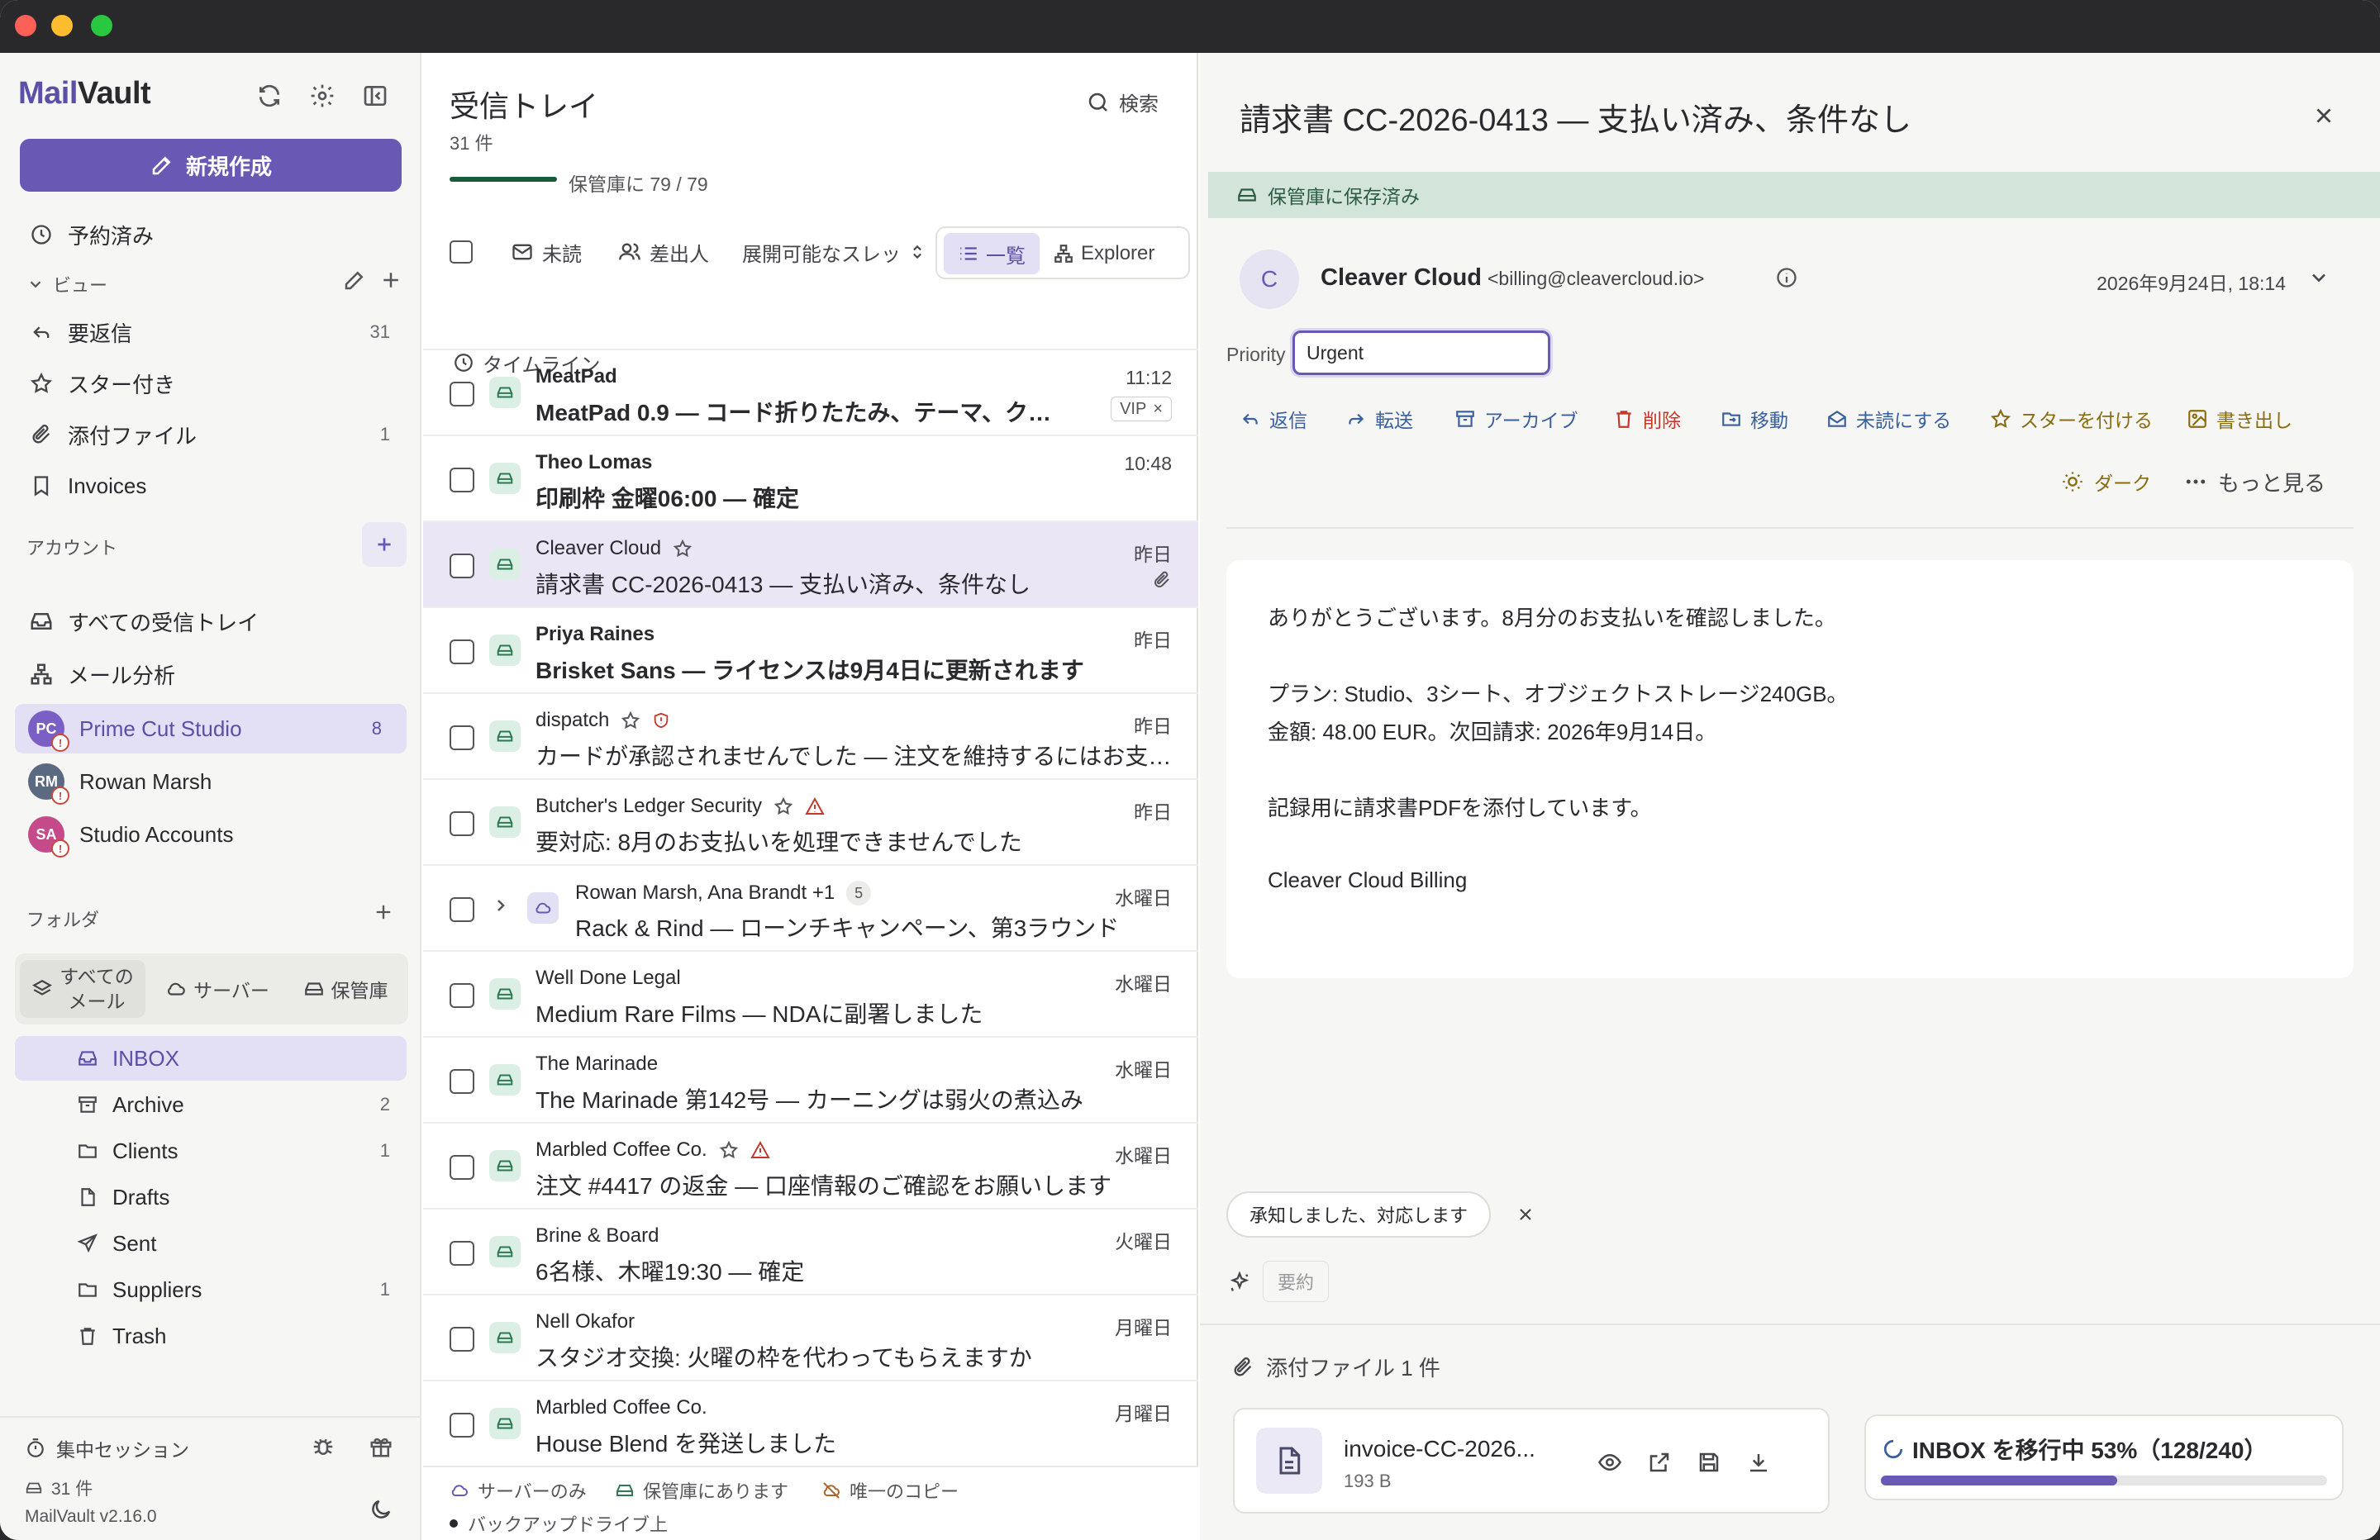  Describe the element at coordinates (381, 1509) in the screenshot. I see `moon-icon` at that location.